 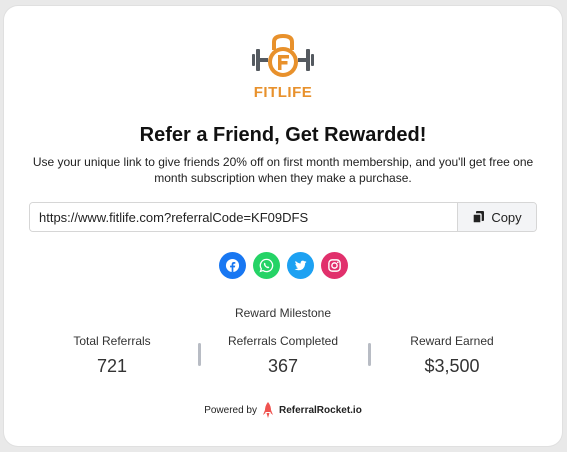 I want to click on facebook-icon, so click(x=232, y=265).